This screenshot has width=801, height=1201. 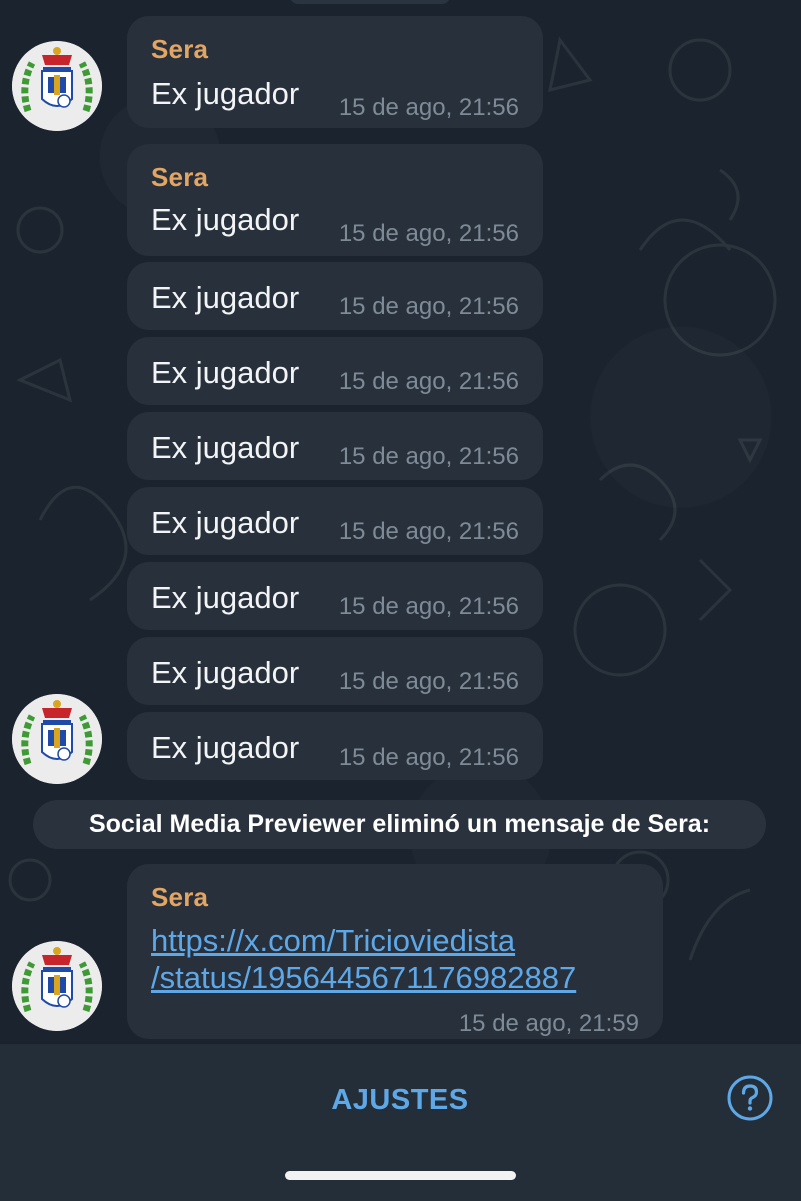 What do you see at coordinates (400, 1175) in the screenshot?
I see `home-indicator` at bounding box center [400, 1175].